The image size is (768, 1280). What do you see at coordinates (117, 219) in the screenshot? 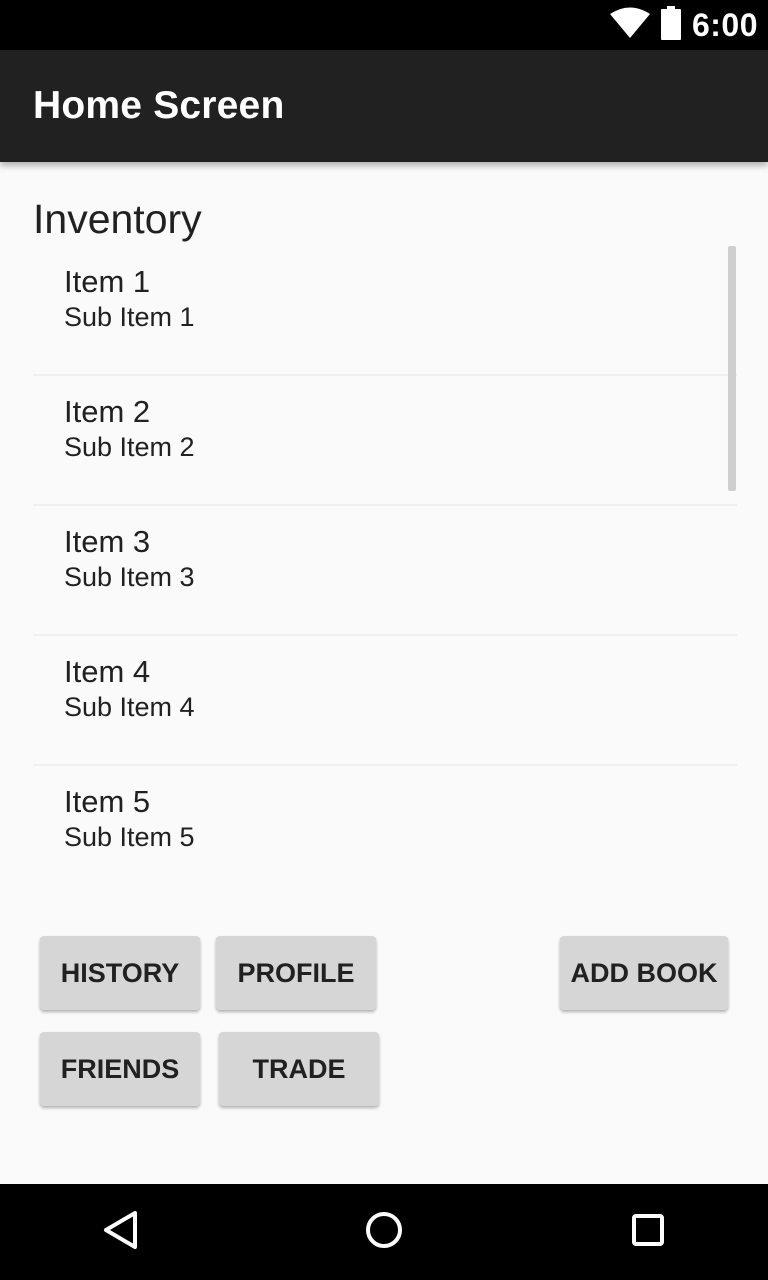
I see `inventory-title: Inventory` at bounding box center [117, 219].